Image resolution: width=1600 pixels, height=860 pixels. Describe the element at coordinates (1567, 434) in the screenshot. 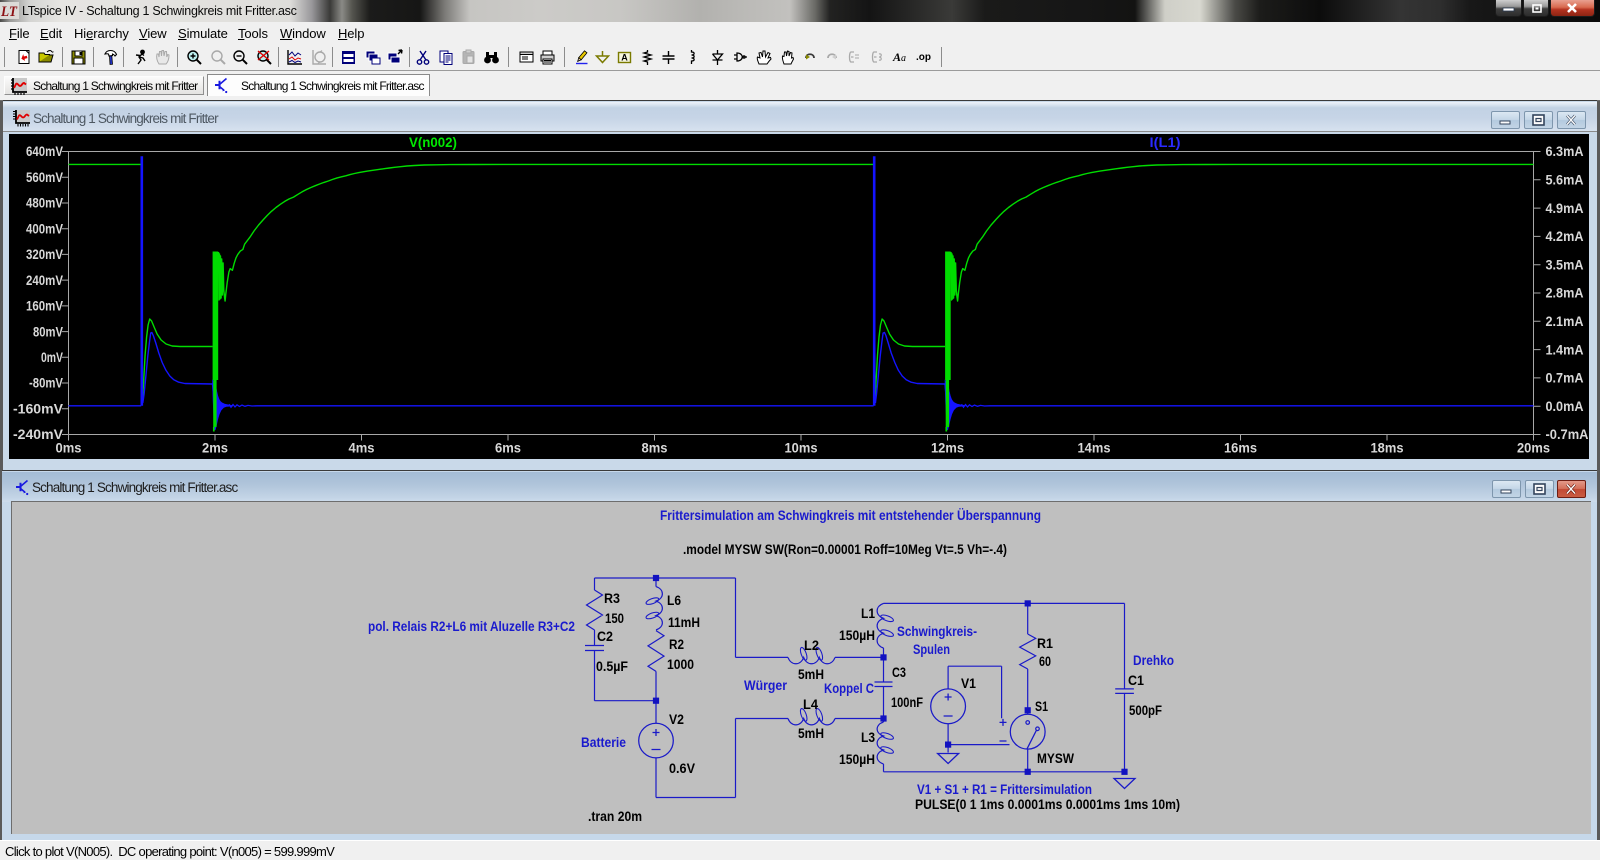

I see `svg-text: -0.7mA` at that location.